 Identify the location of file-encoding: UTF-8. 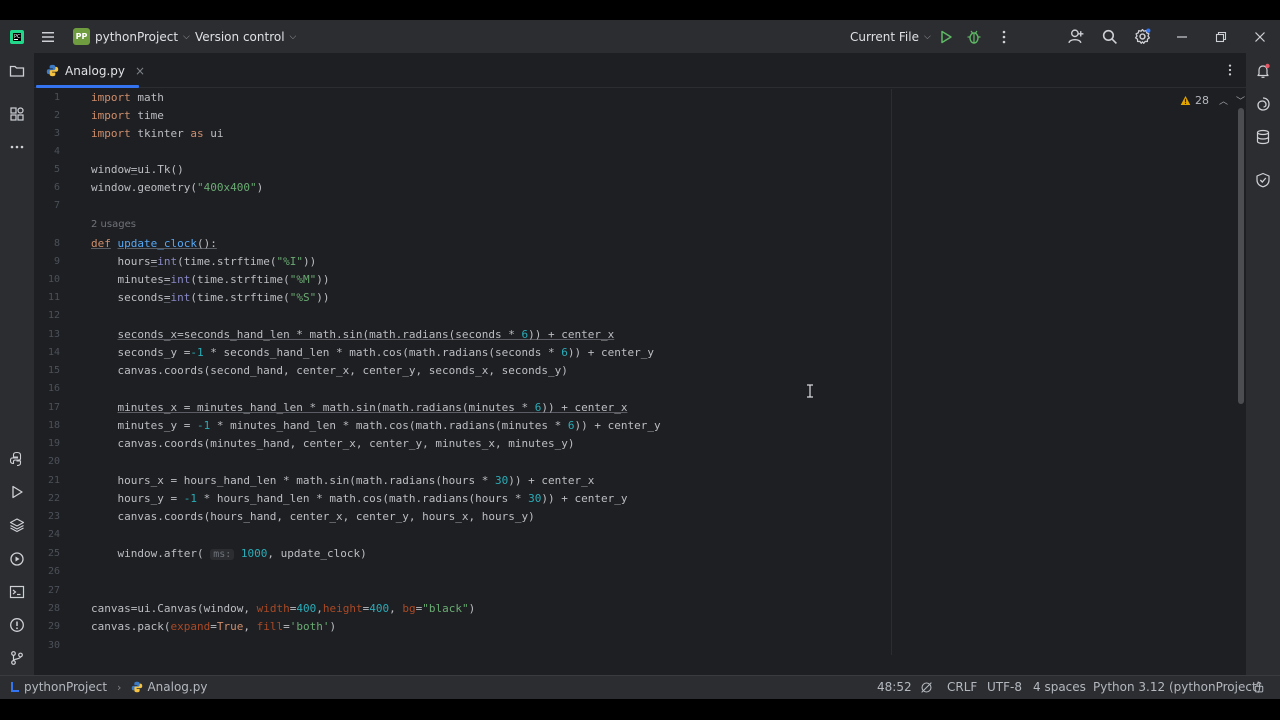
(1004, 687).